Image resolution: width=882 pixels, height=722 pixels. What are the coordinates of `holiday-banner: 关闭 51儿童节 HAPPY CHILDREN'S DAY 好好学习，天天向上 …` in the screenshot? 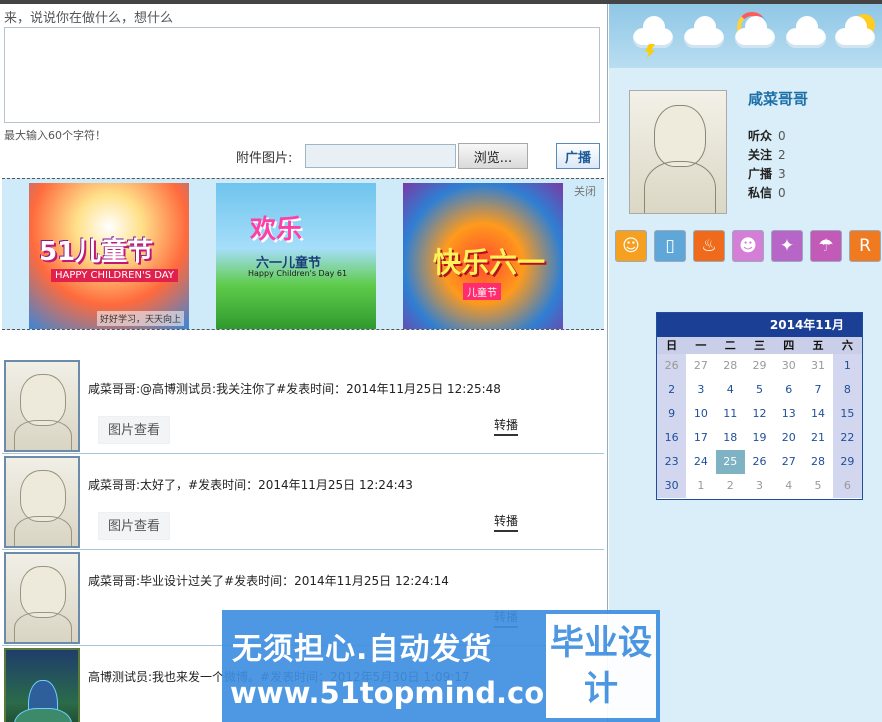 It's located at (303, 254).